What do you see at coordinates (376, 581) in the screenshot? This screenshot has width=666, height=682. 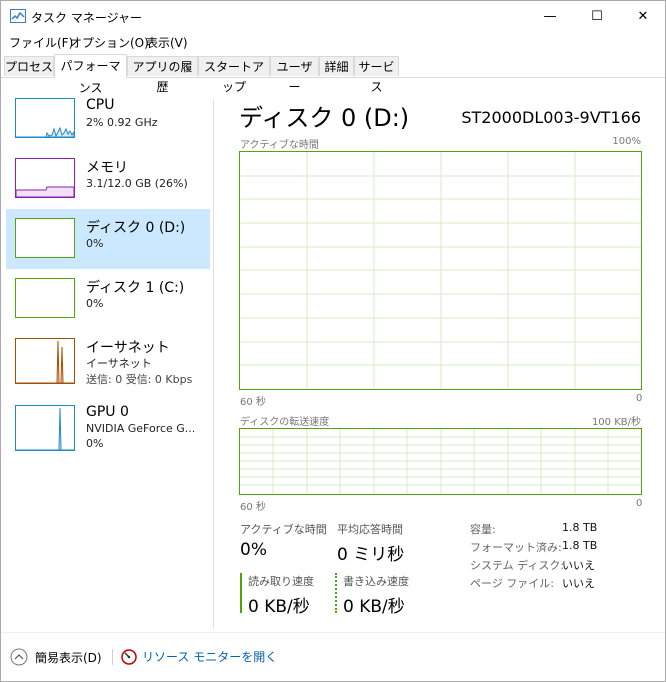 I see `write-speed-stat-label: 書き込み速度` at bounding box center [376, 581].